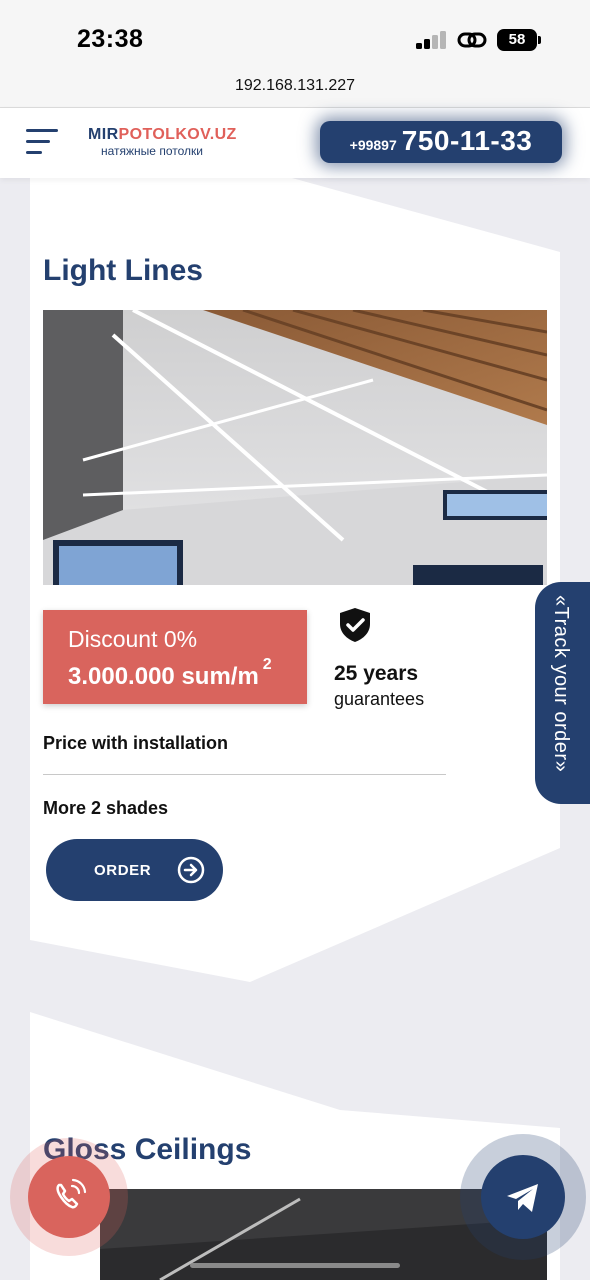 This screenshot has height=1280, width=590. I want to click on discount-price-box: Discount 0% 3.000.000 sum/m 2, so click(175, 657).